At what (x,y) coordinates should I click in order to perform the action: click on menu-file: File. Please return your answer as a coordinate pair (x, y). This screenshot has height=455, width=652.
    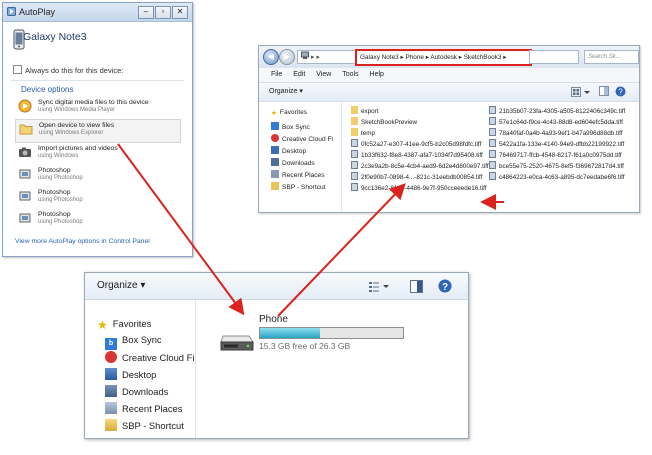
    Looking at the image, I should click on (276, 74).